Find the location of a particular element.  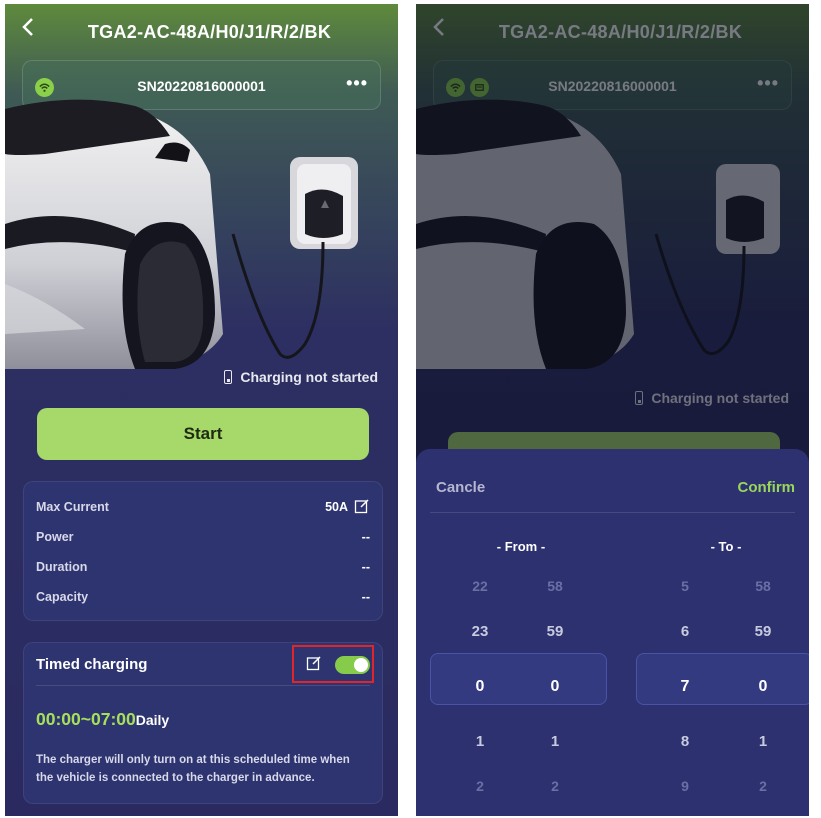

timed-charging-toggle is located at coordinates (352, 665).